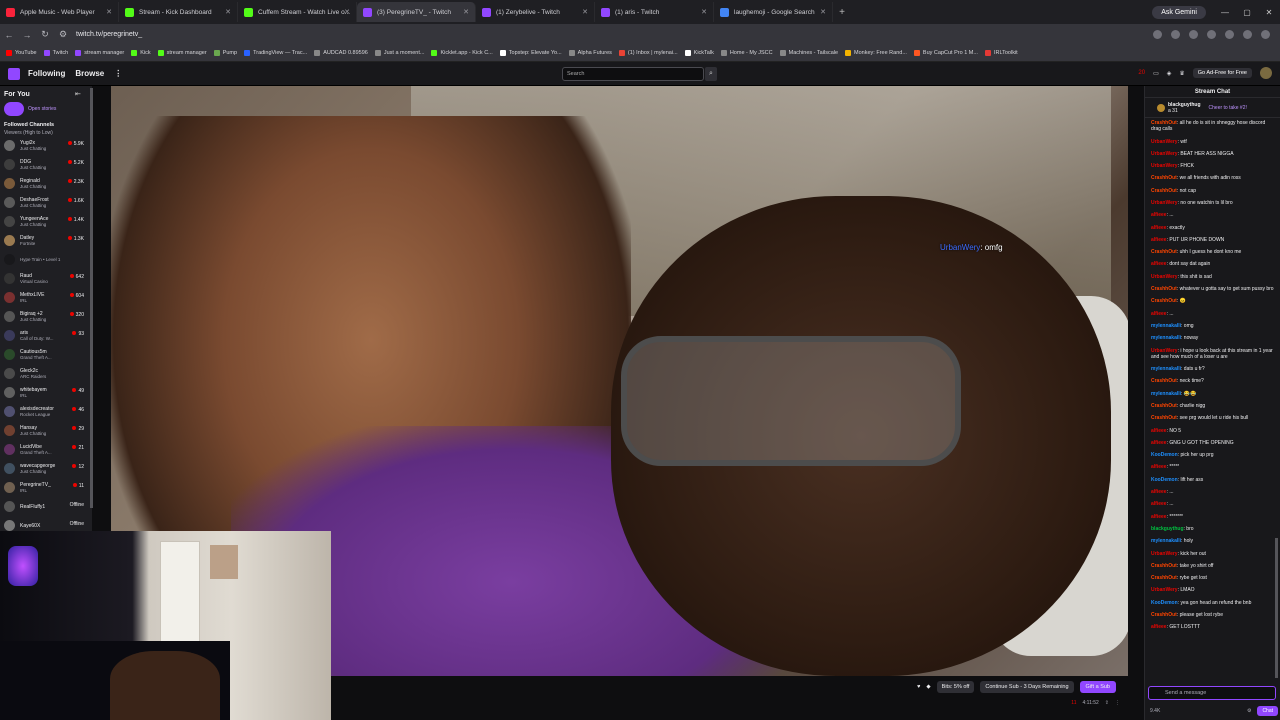 This screenshot has height=720, width=1280. I want to click on chat-message: CrashhOut: uhh I guess he dont kno me, so click(1212, 252).